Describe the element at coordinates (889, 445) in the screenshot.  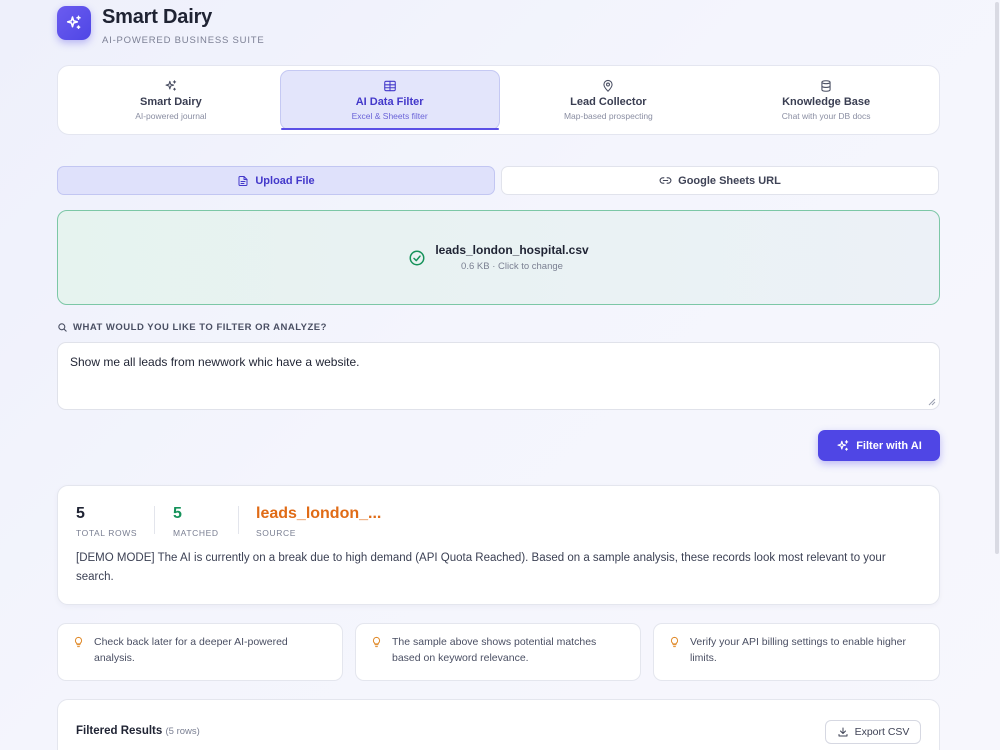
I see `filter-with-ai-label: Filter with AI` at that location.